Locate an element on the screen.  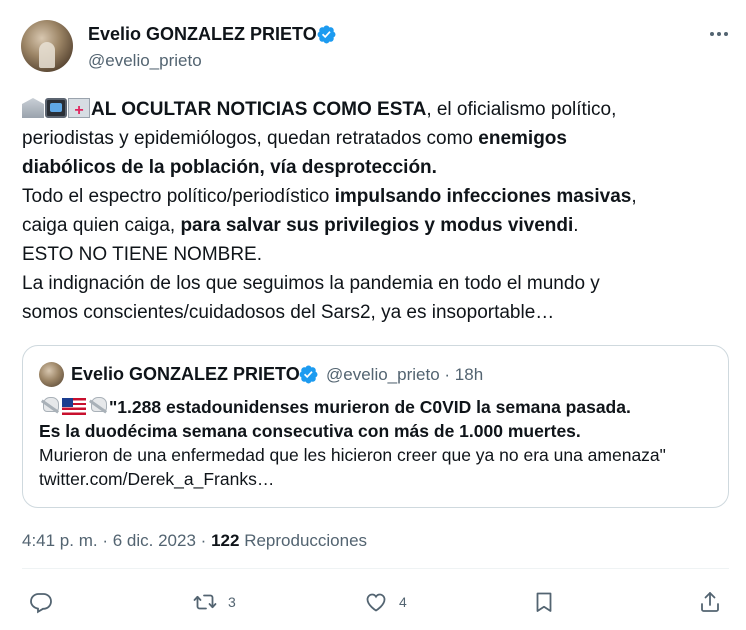
share-icon is located at coordinates (710, 602).